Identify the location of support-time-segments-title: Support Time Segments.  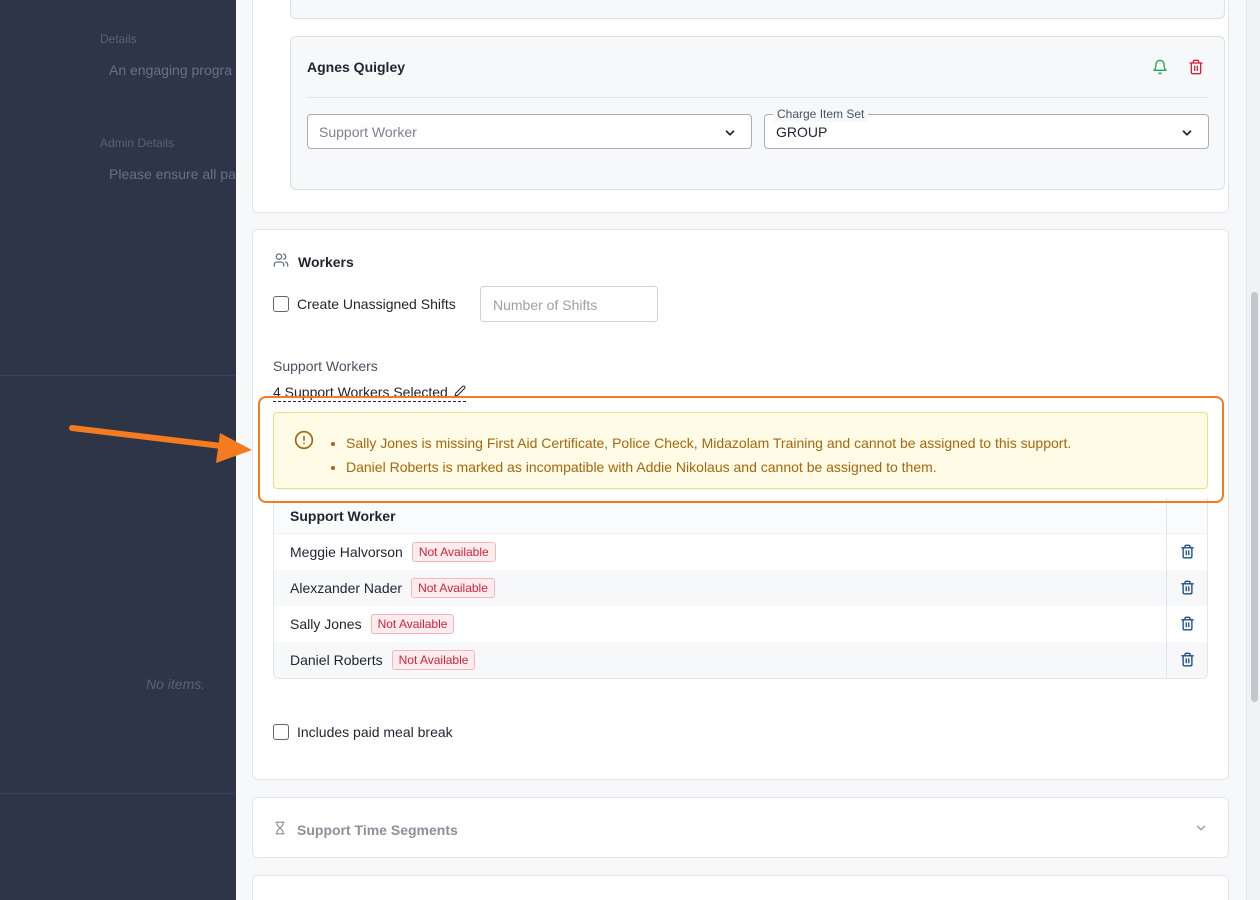
(365, 829).